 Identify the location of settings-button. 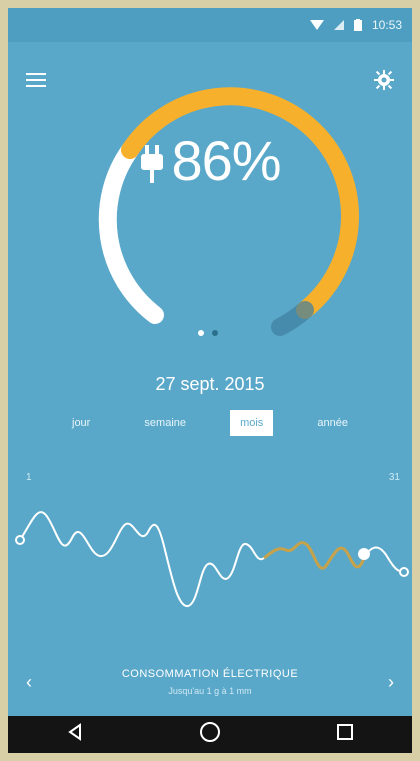
(384, 80).